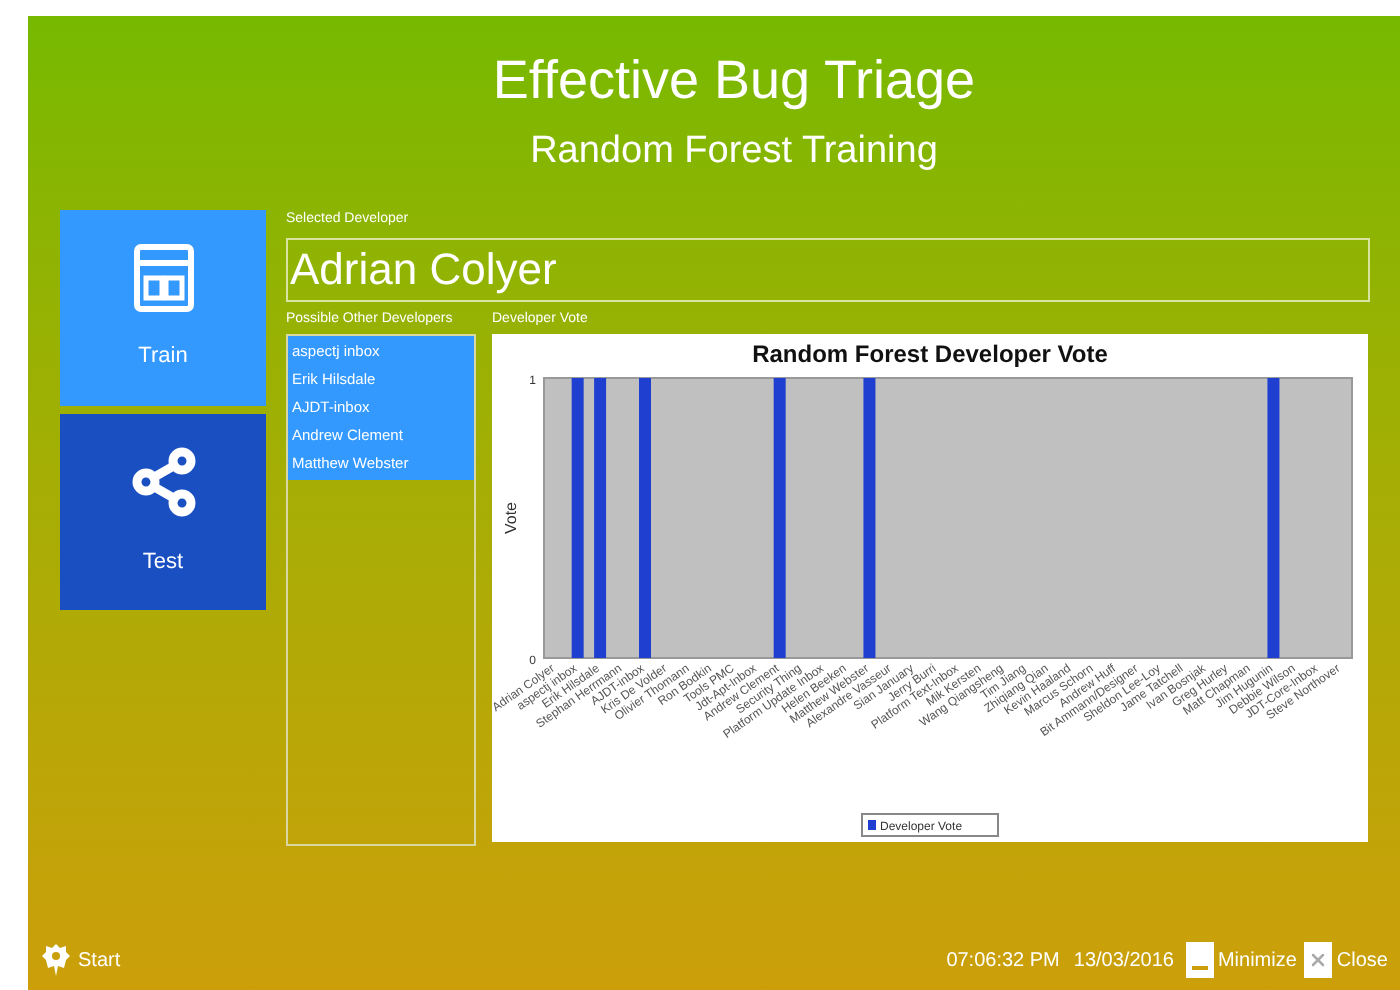  Describe the element at coordinates (163, 277) in the screenshot. I see `layout-icon` at that location.